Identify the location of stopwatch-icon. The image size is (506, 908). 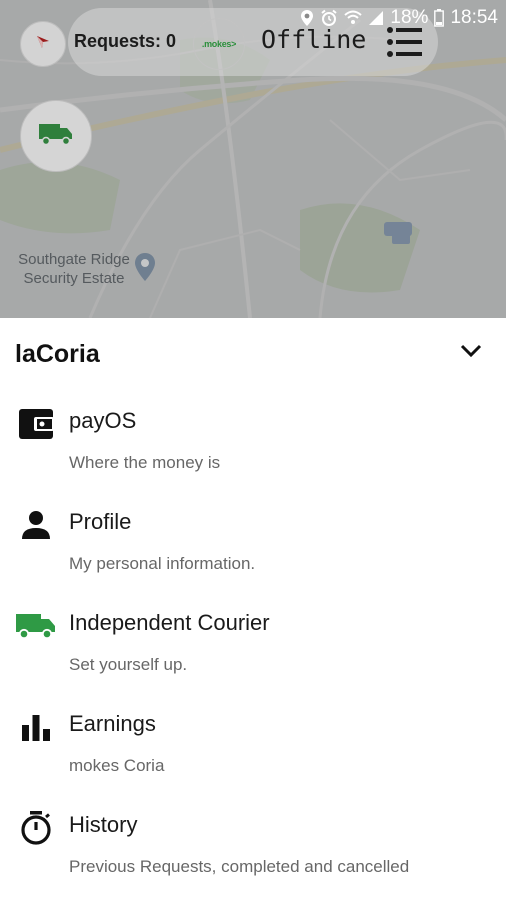
(36, 828).